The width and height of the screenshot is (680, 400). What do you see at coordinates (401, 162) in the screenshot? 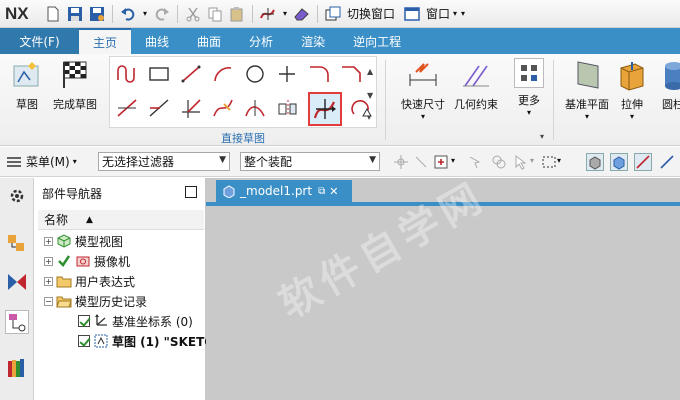
I see `snap-point-icon` at bounding box center [401, 162].